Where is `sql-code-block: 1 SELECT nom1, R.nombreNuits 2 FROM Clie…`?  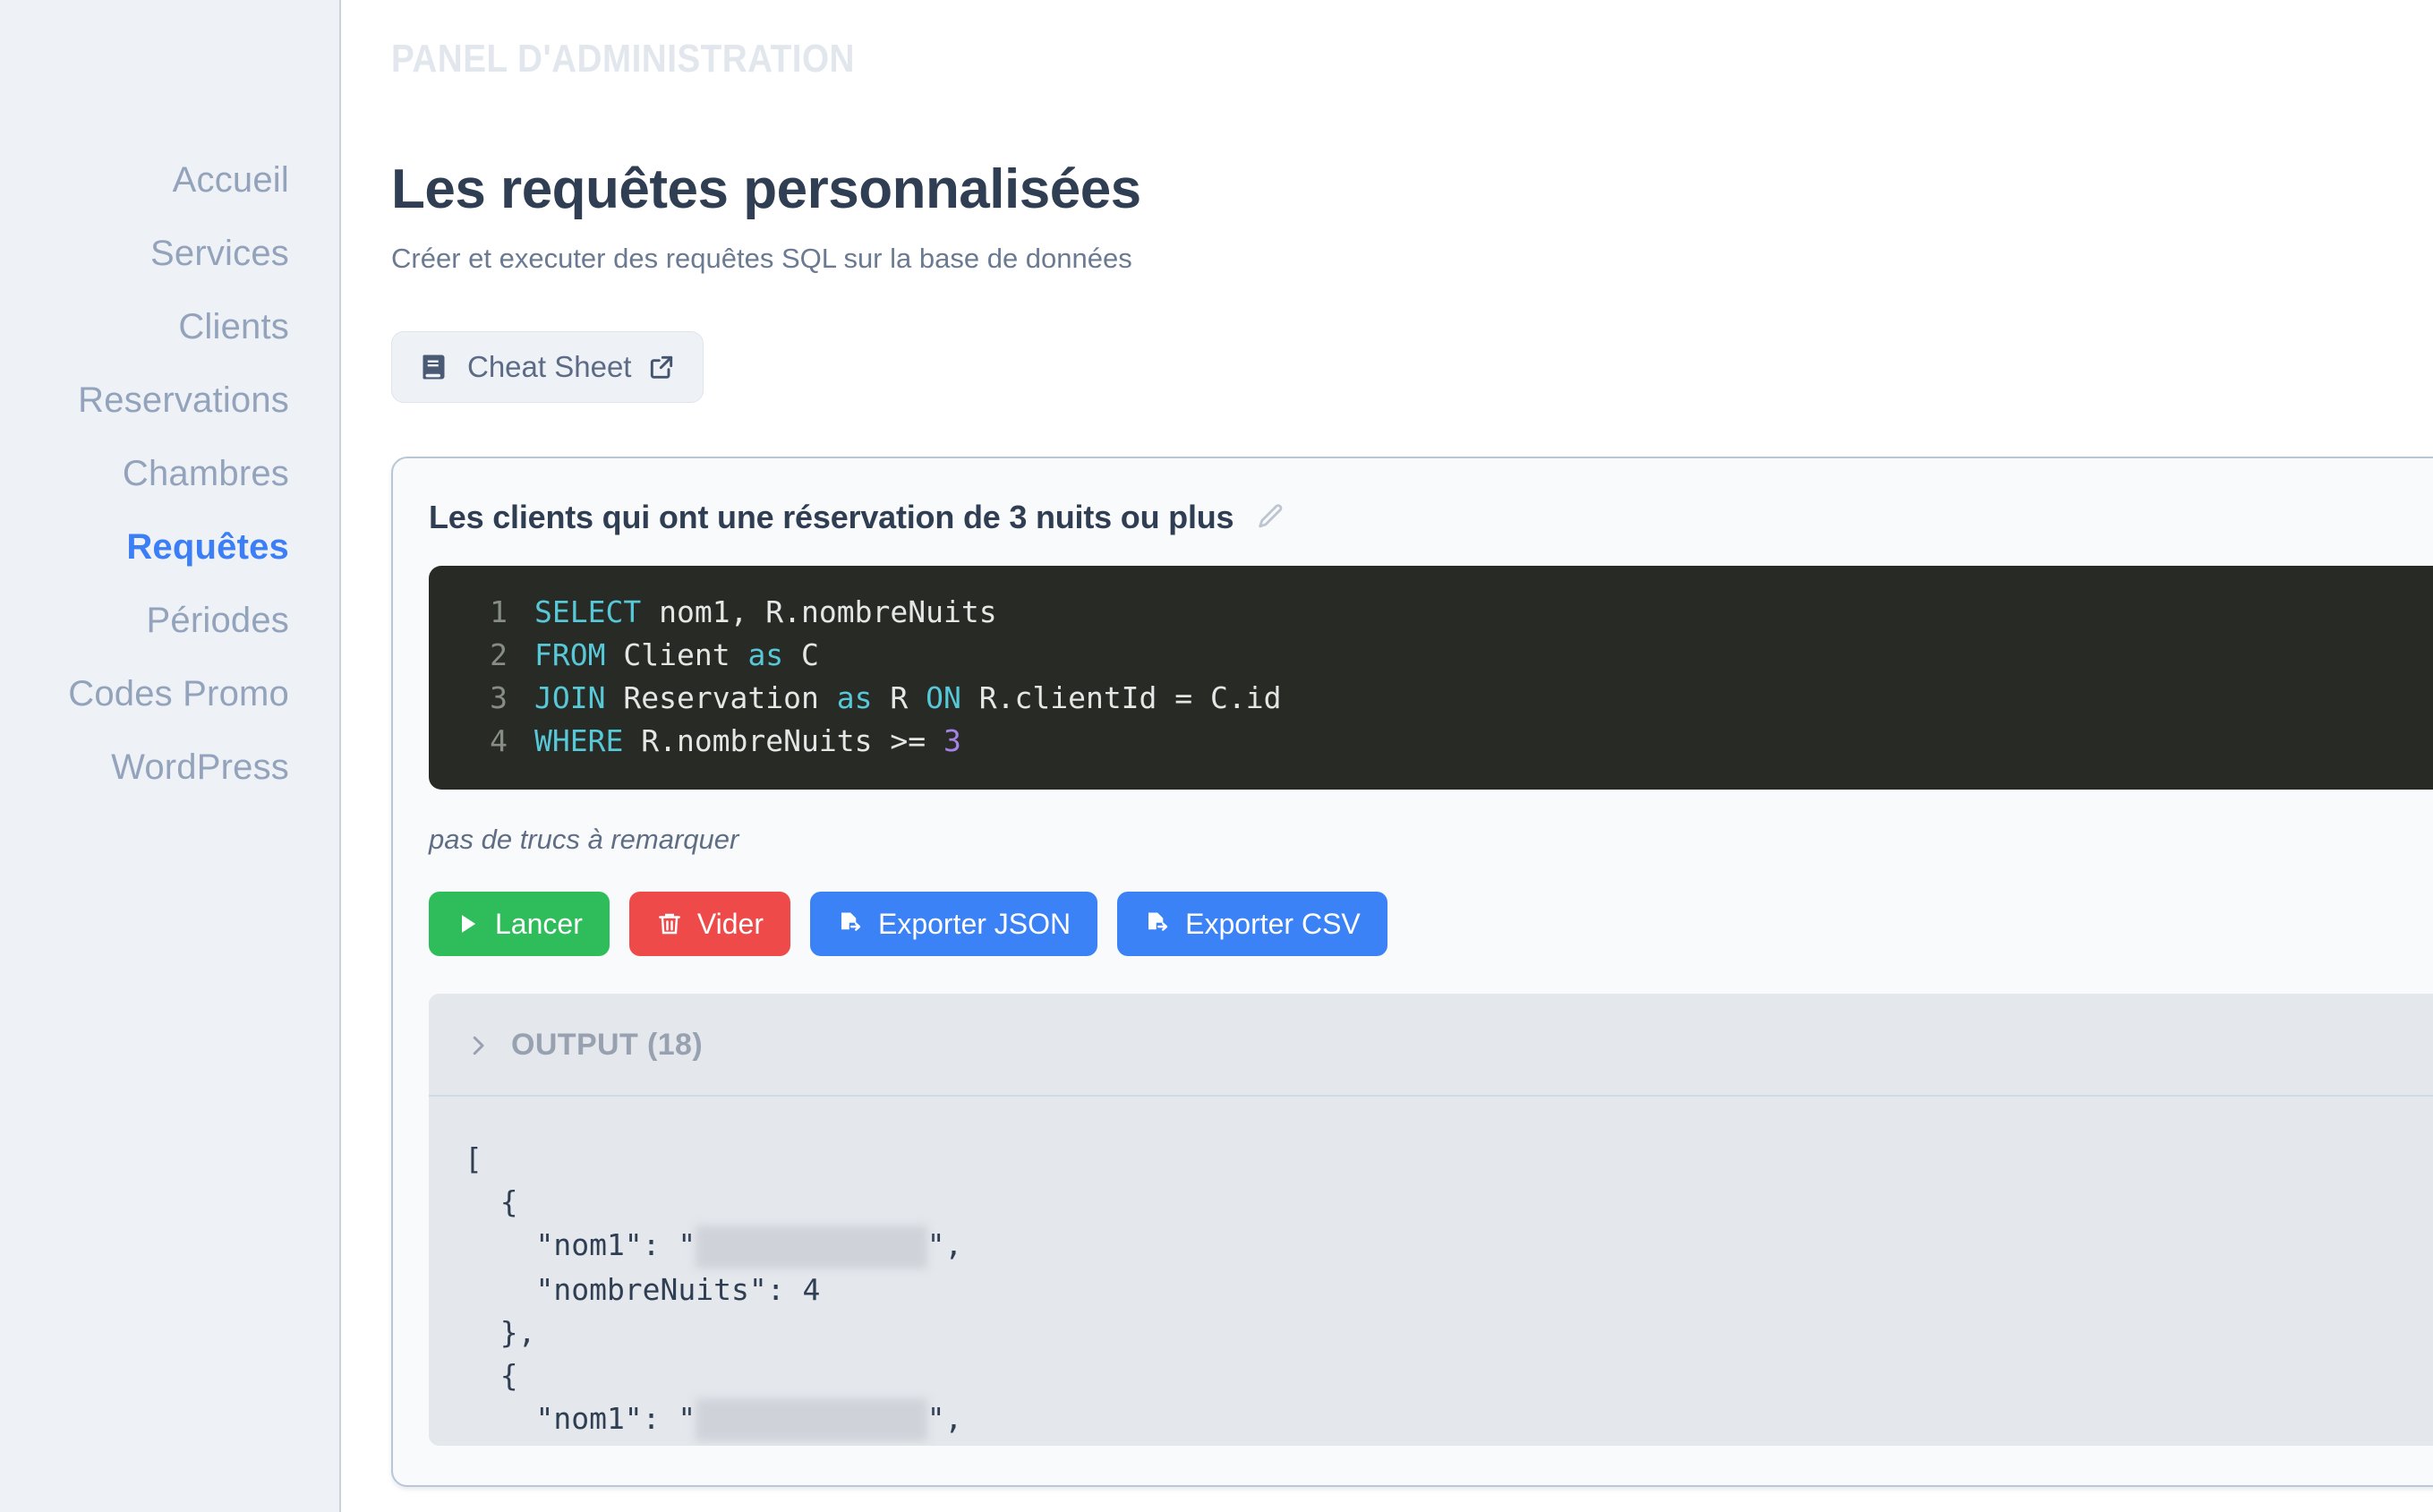
sql-code-block: 1 SELECT nom1, R.nombreNuits 2 FROM Clie… is located at coordinates (1431, 678).